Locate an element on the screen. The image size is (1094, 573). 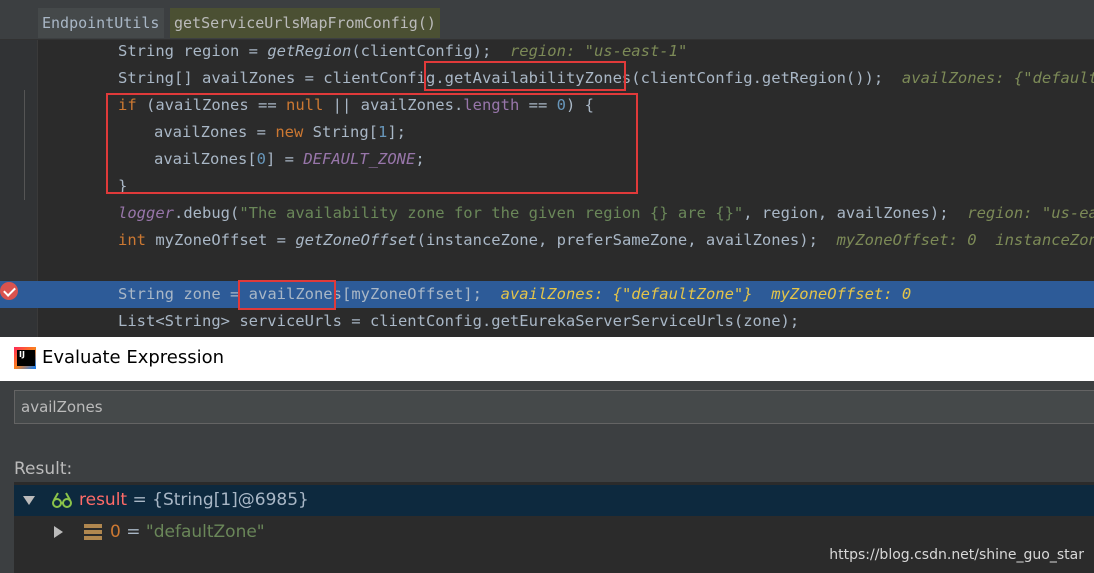
expand-down-icon is located at coordinates (29, 500).